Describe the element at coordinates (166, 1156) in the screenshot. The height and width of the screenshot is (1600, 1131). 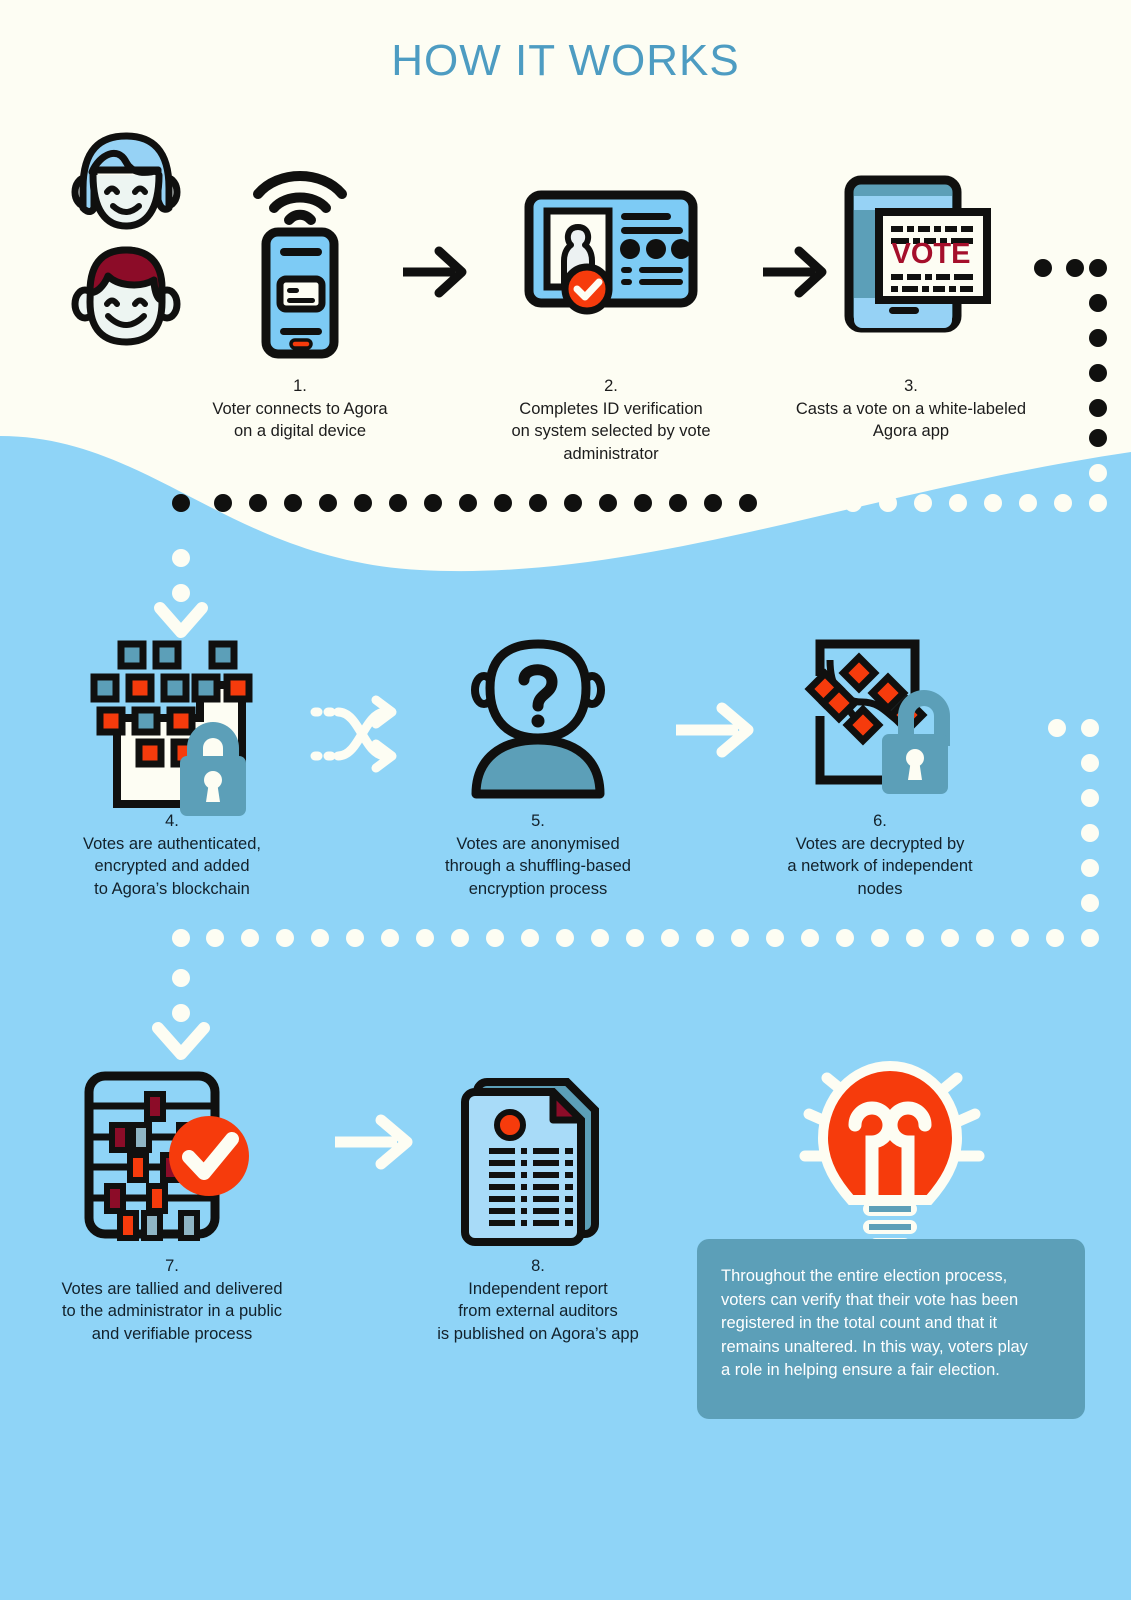
I see `abacus-check-icon` at that location.